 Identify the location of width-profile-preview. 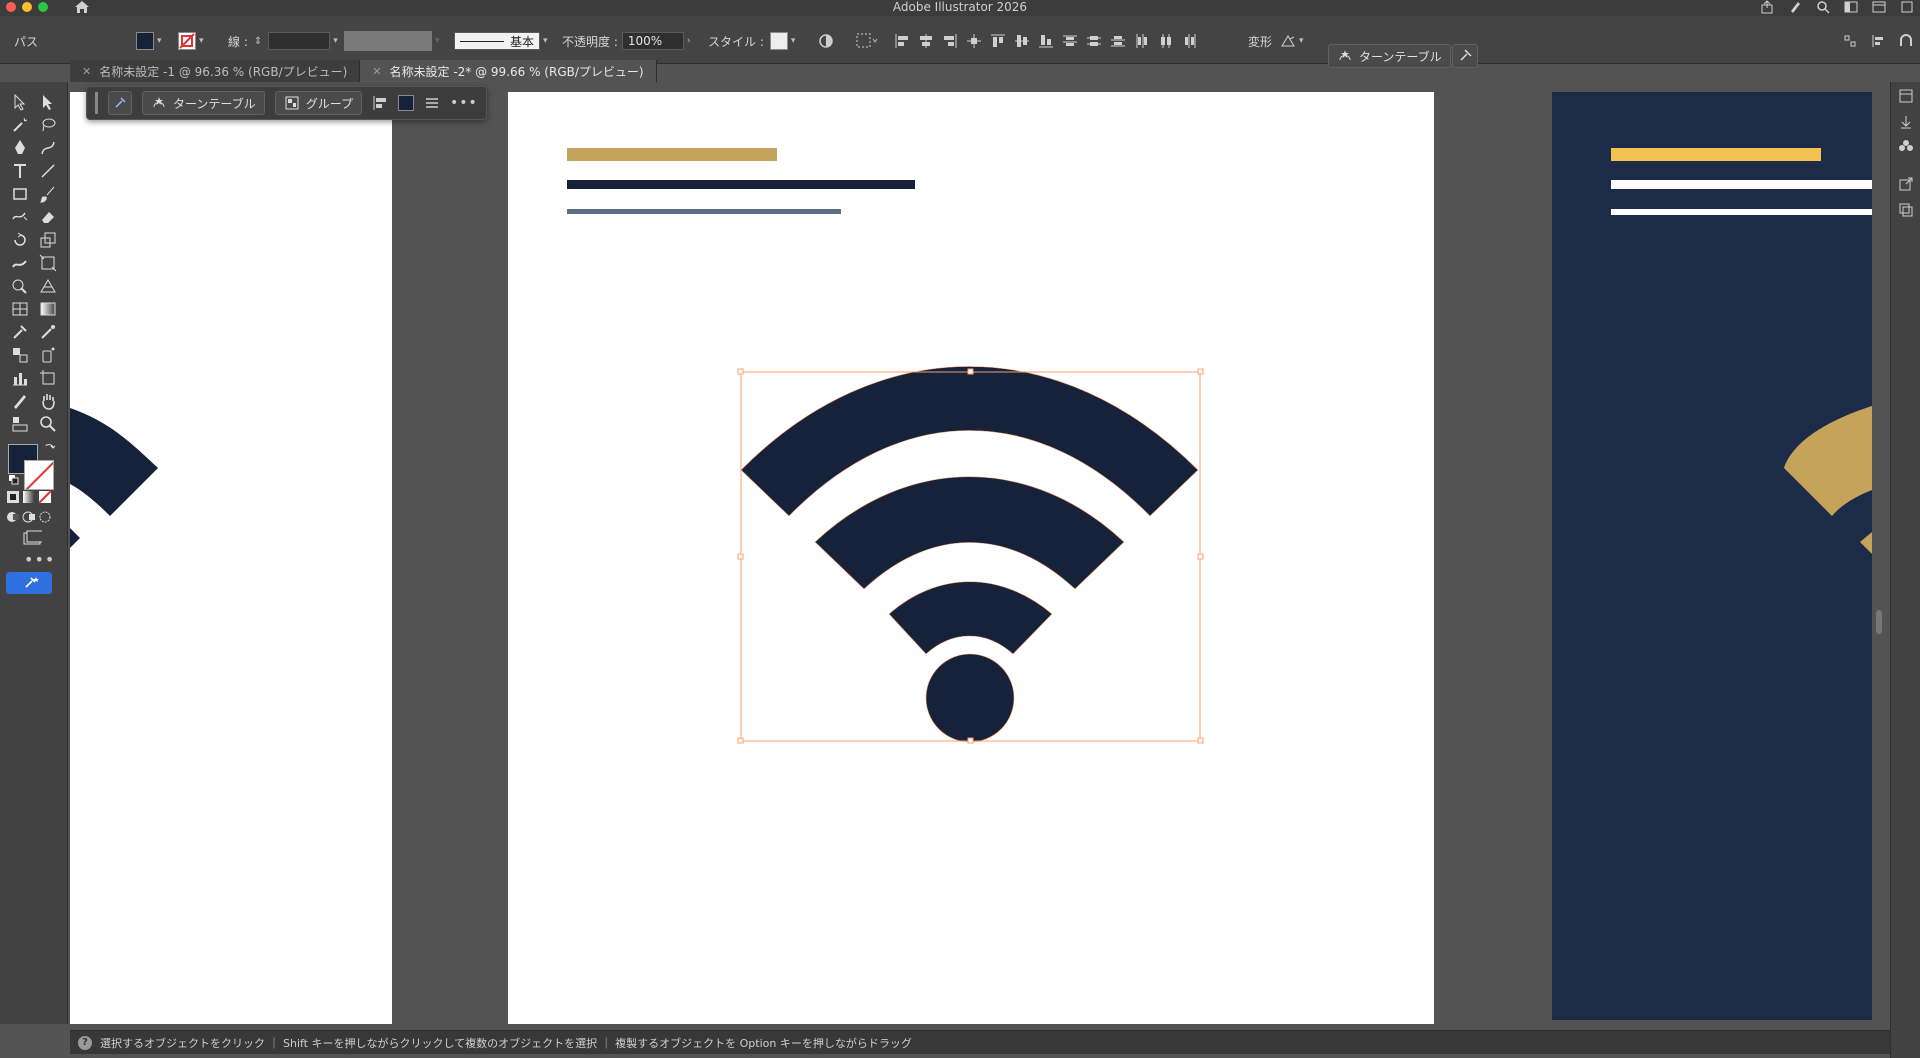
(388, 41).